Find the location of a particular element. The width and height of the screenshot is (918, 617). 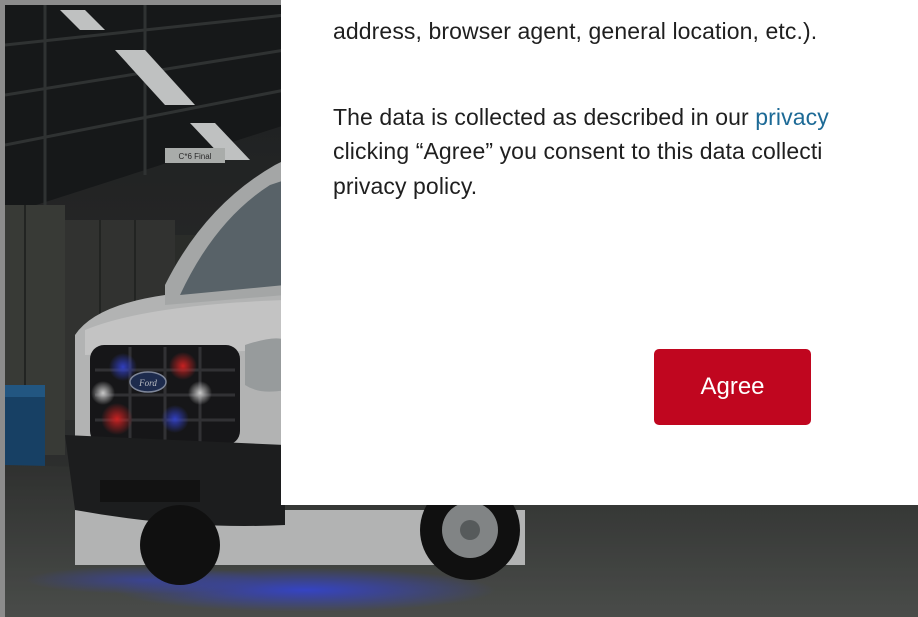

consent-paragraph-line-3: privacy policy. is located at coordinates (405, 185).